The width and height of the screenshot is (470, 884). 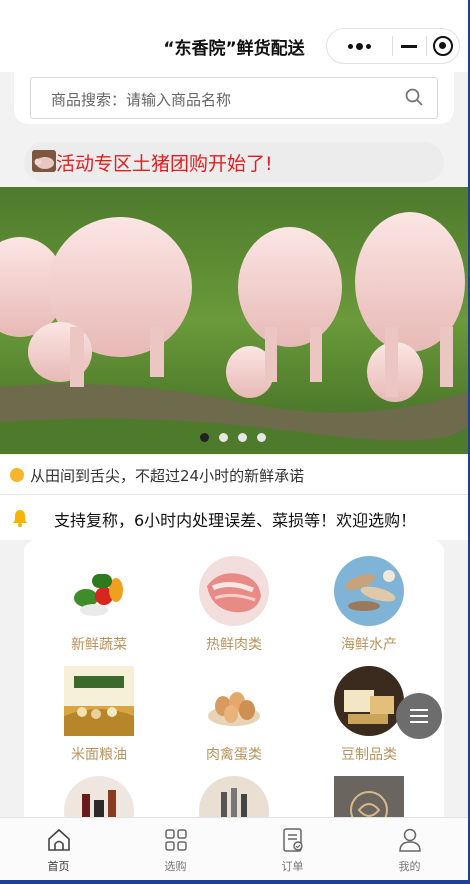 I want to click on category-label: 热鲜肉类, so click(x=234, y=645).